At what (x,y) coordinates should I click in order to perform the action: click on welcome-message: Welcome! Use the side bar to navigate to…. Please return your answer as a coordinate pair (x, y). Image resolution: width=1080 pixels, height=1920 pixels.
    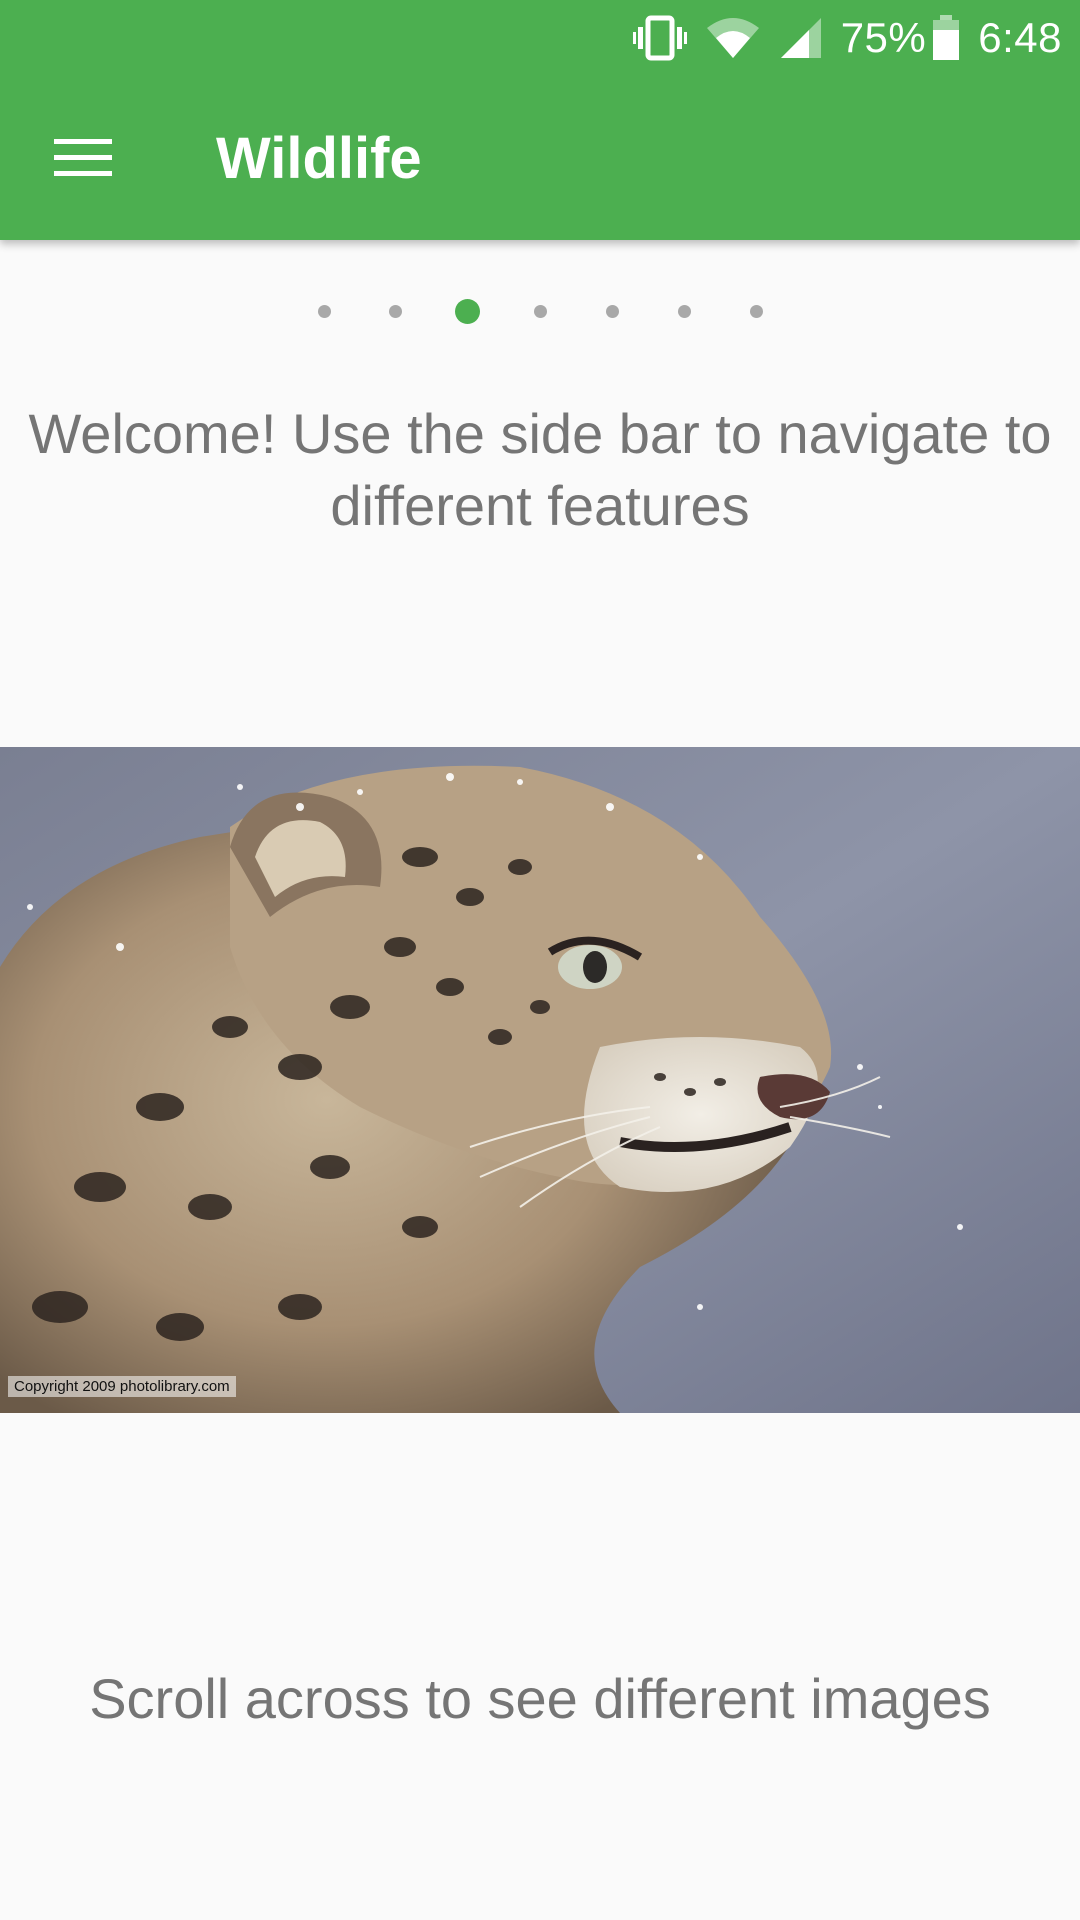
    Looking at the image, I should click on (540, 469).